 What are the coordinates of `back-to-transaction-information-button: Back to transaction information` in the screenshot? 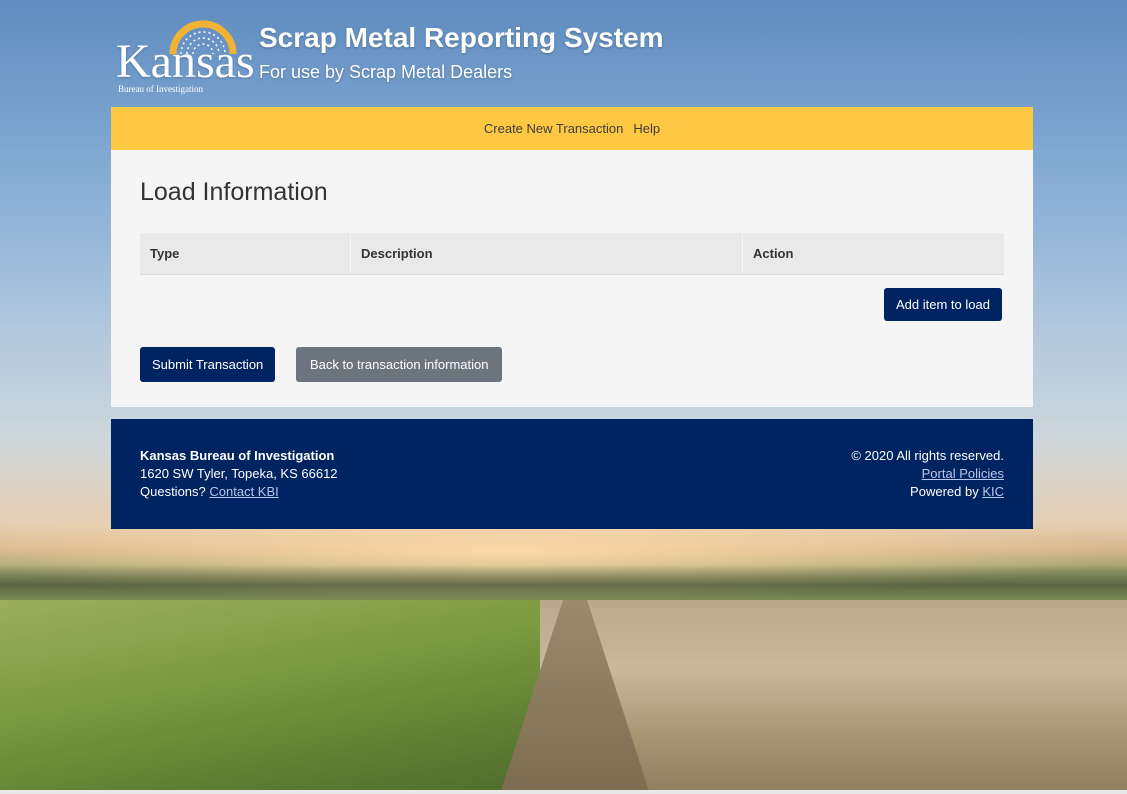 It's located at (399, 364).